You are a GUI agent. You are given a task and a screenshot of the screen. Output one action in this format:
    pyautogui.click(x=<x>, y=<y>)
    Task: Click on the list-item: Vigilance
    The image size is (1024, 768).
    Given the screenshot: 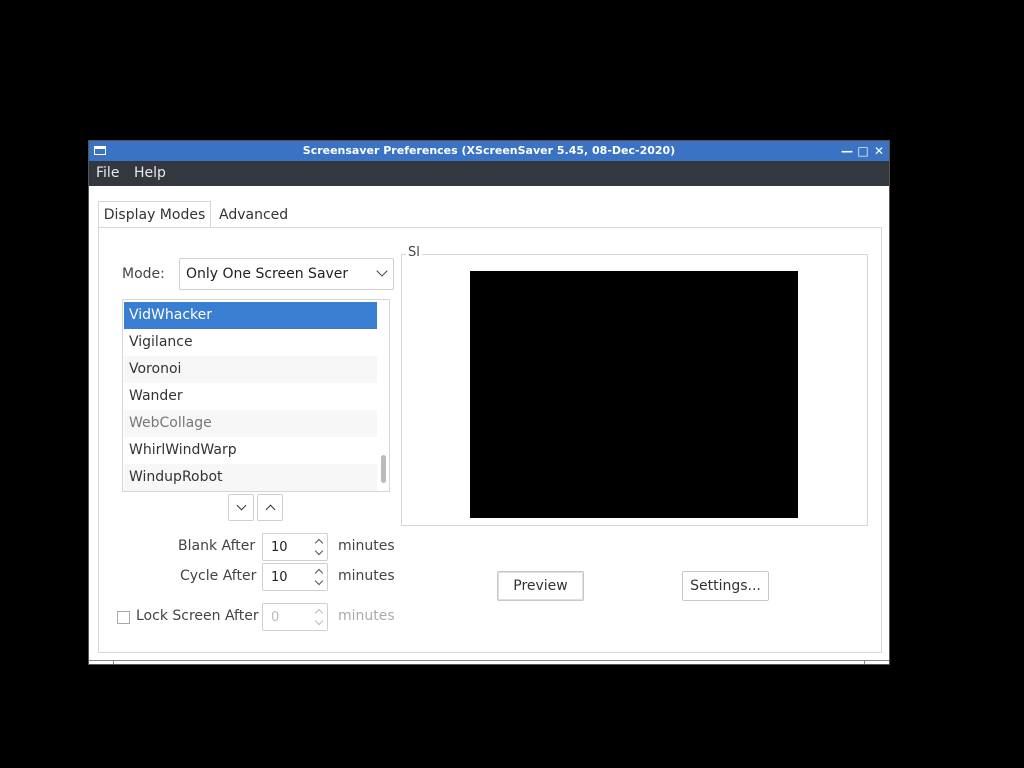 What is the action you would take?
    pyautogui.click(x=250, y=342)
    